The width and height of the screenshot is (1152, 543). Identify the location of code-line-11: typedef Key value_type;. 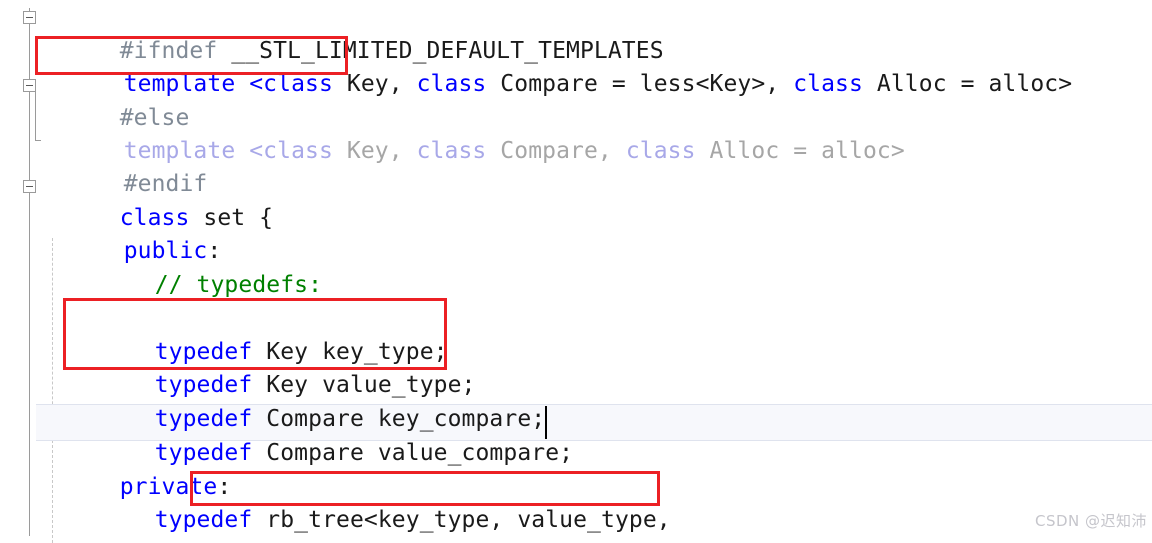
(576, 367).